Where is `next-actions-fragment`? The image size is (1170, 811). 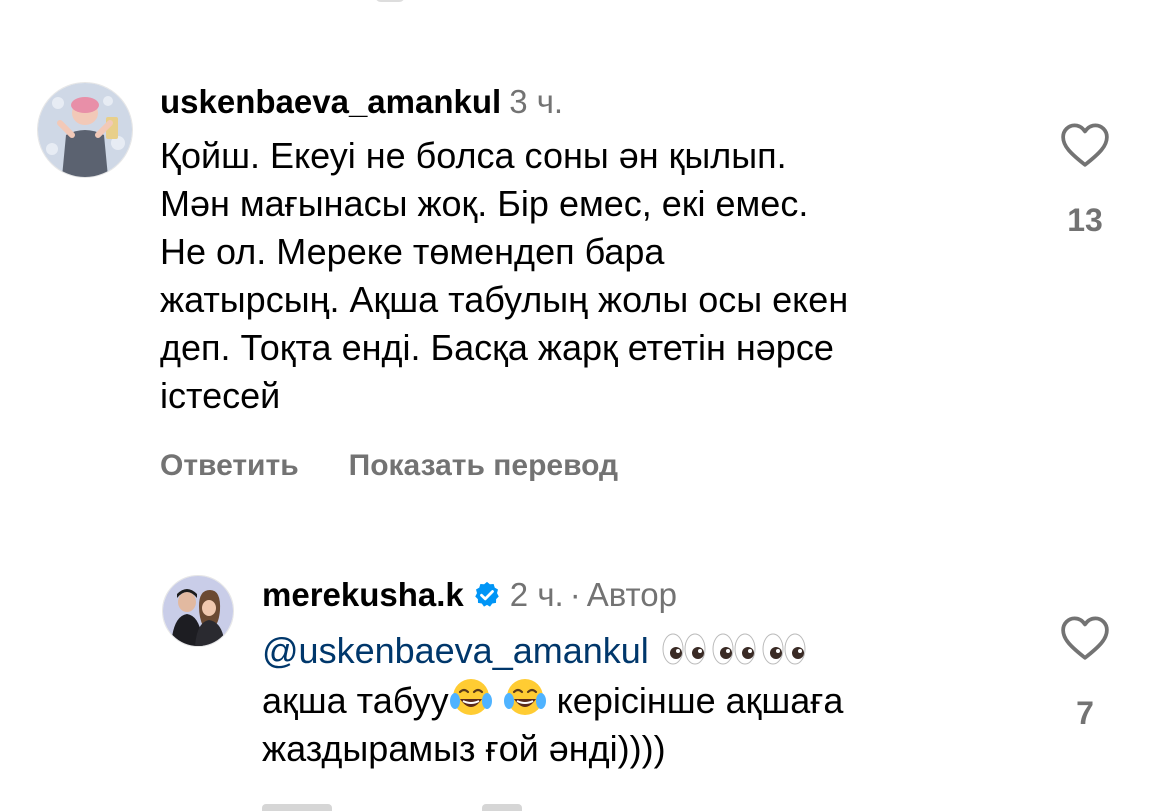
next-actions-fragment is located at coordinates (412, 805).